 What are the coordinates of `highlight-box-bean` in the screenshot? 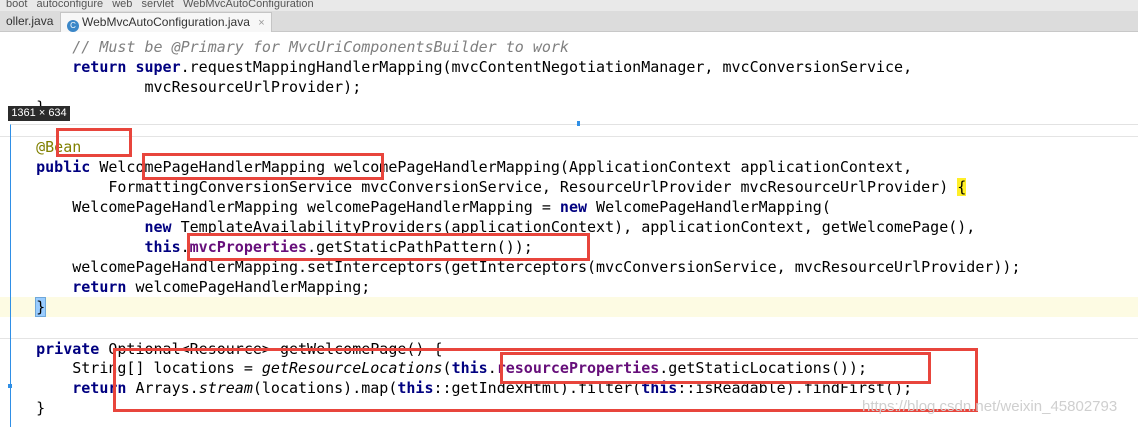 It's located at (94, 142).